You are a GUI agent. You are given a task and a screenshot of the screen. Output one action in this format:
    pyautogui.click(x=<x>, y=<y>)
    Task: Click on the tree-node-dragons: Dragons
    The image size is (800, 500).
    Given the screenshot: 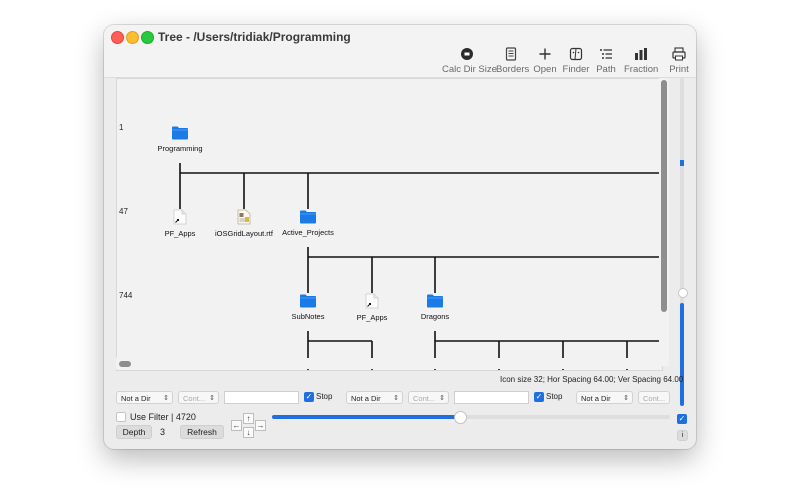 What is the action you would take?
    pyautogui.click(x=435, y=307)
    